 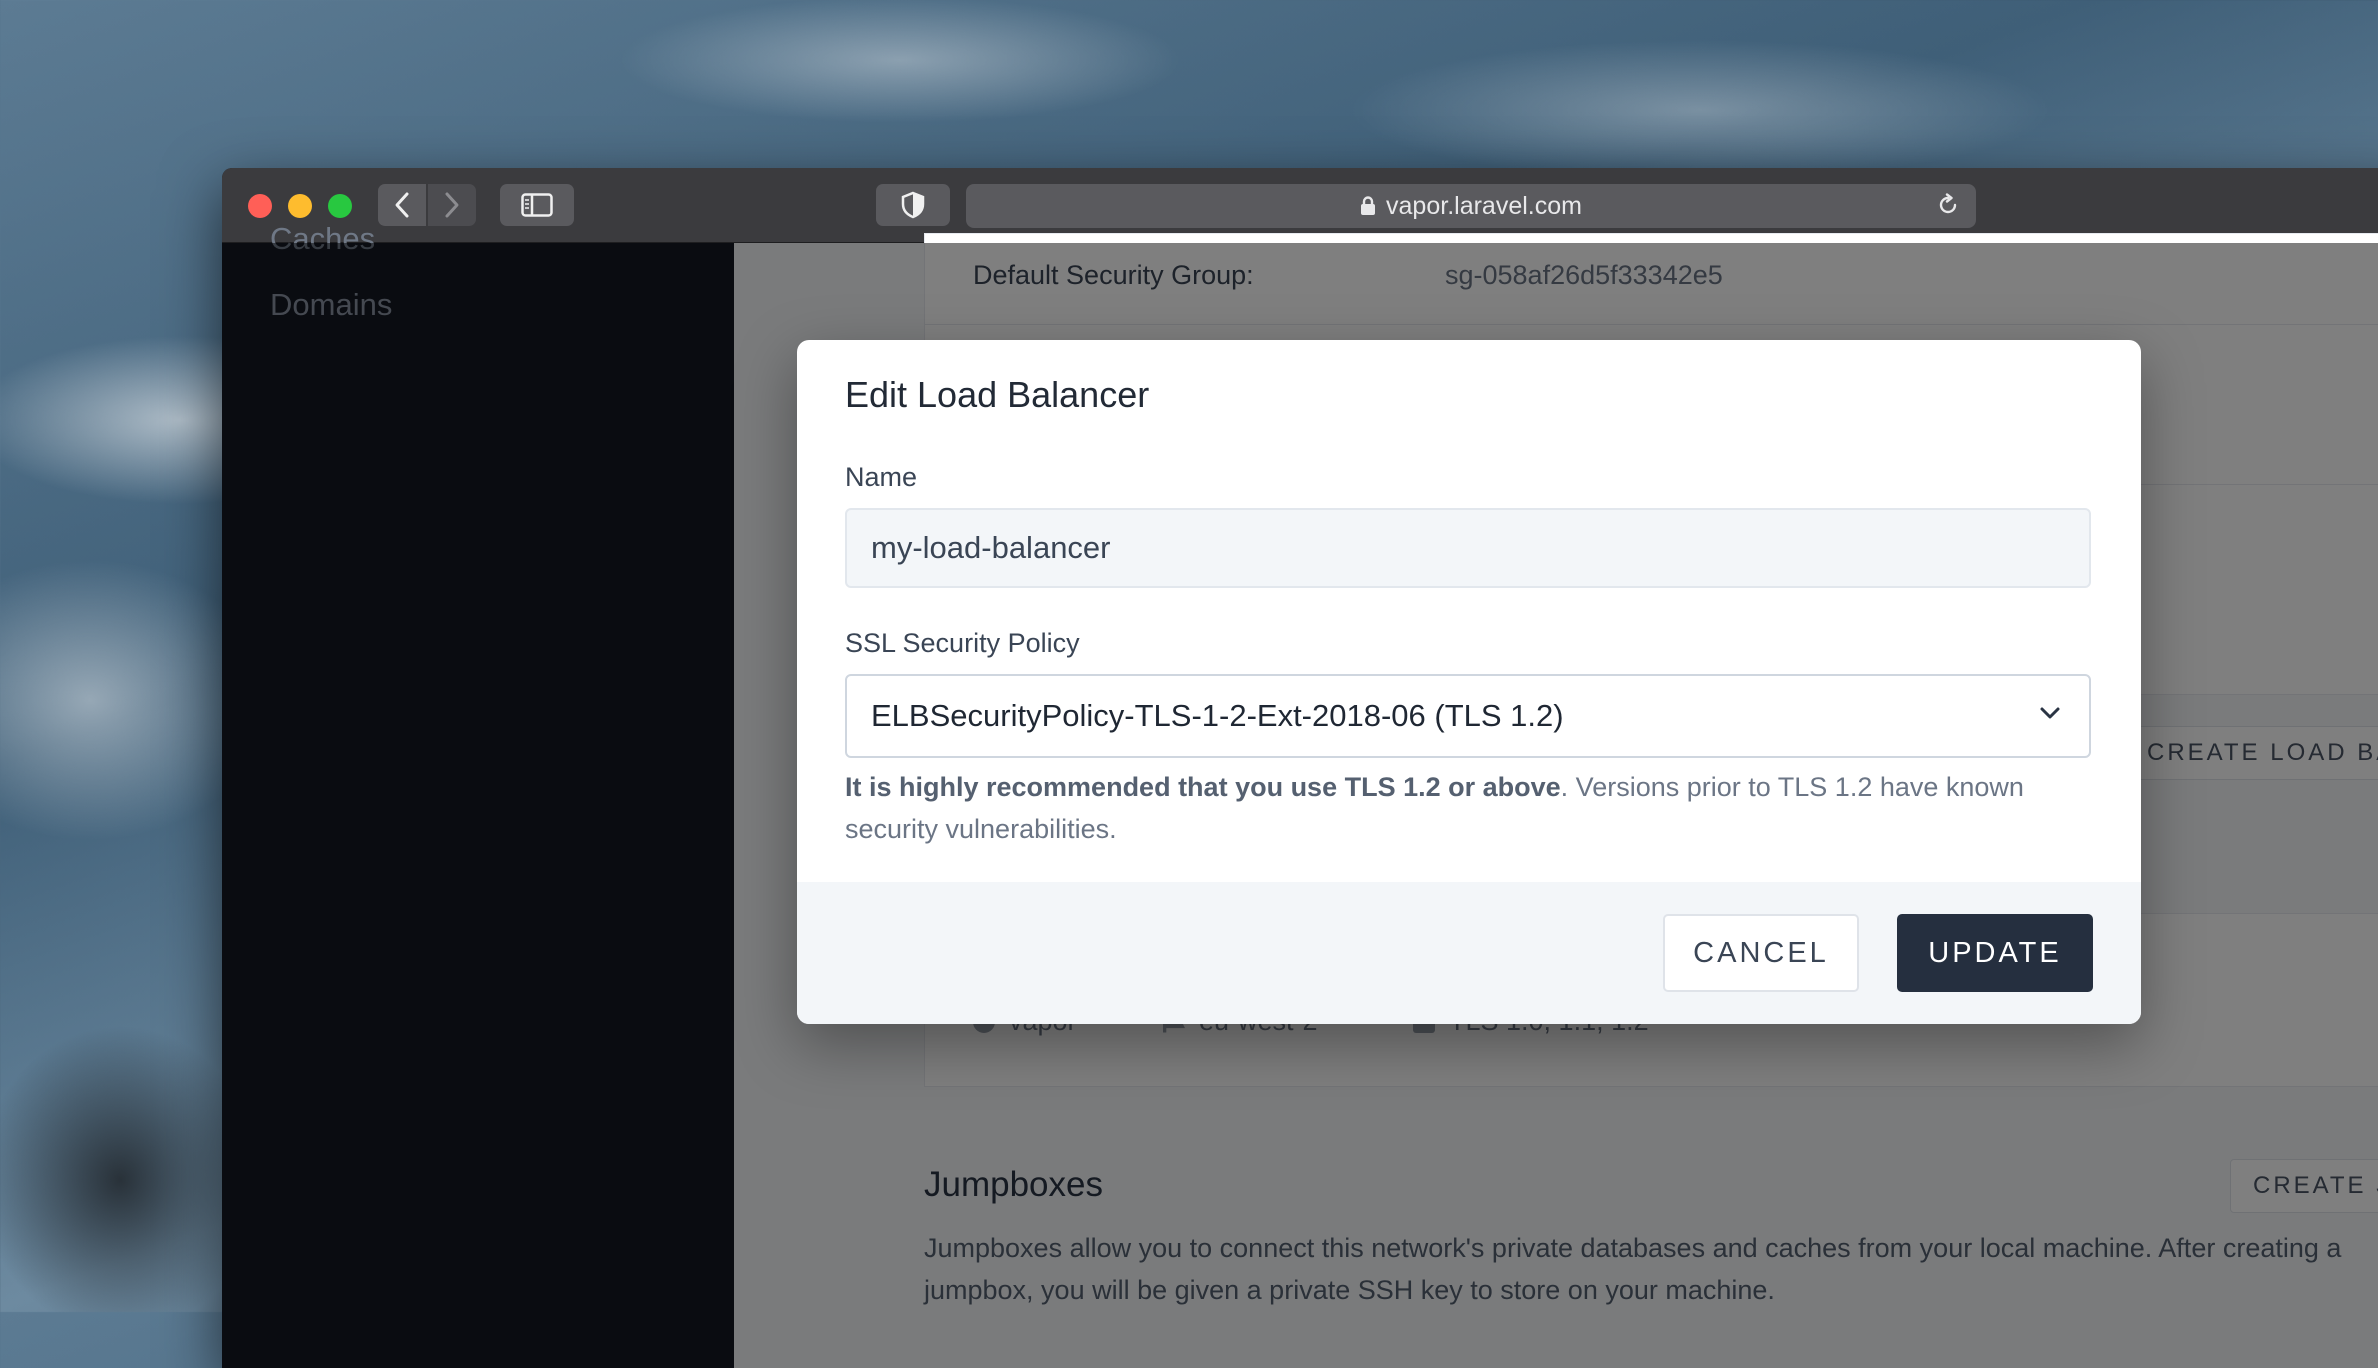 I want to click on chevron-right-icon, so click(x=452, y=205).